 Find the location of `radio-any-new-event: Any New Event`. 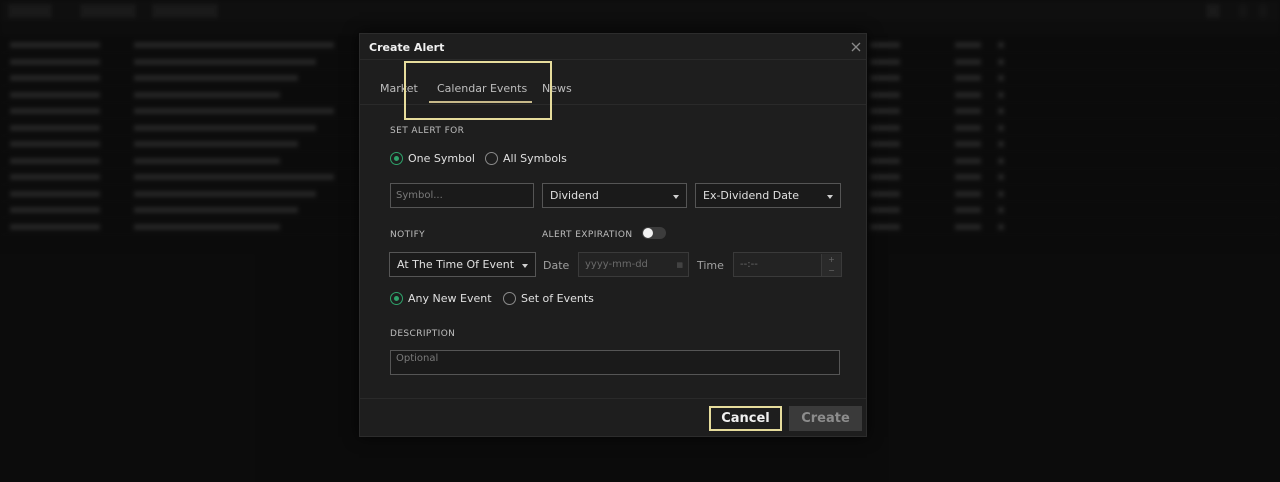

radio-any-new-event: Any New Event is located at coordinates (441, 298).